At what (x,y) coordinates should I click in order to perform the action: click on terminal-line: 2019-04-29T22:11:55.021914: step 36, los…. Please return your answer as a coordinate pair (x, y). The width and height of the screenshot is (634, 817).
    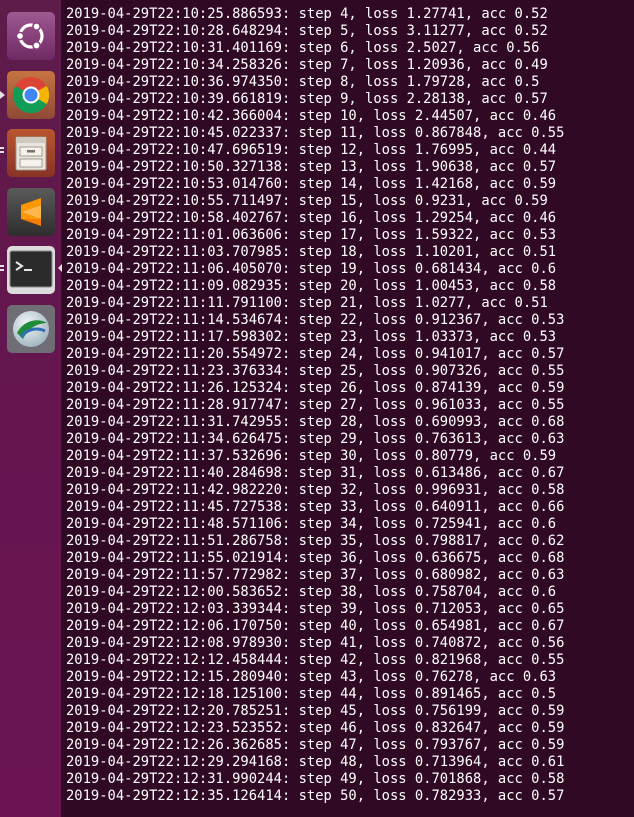
    Looking at the image, I should click on (315, 558).